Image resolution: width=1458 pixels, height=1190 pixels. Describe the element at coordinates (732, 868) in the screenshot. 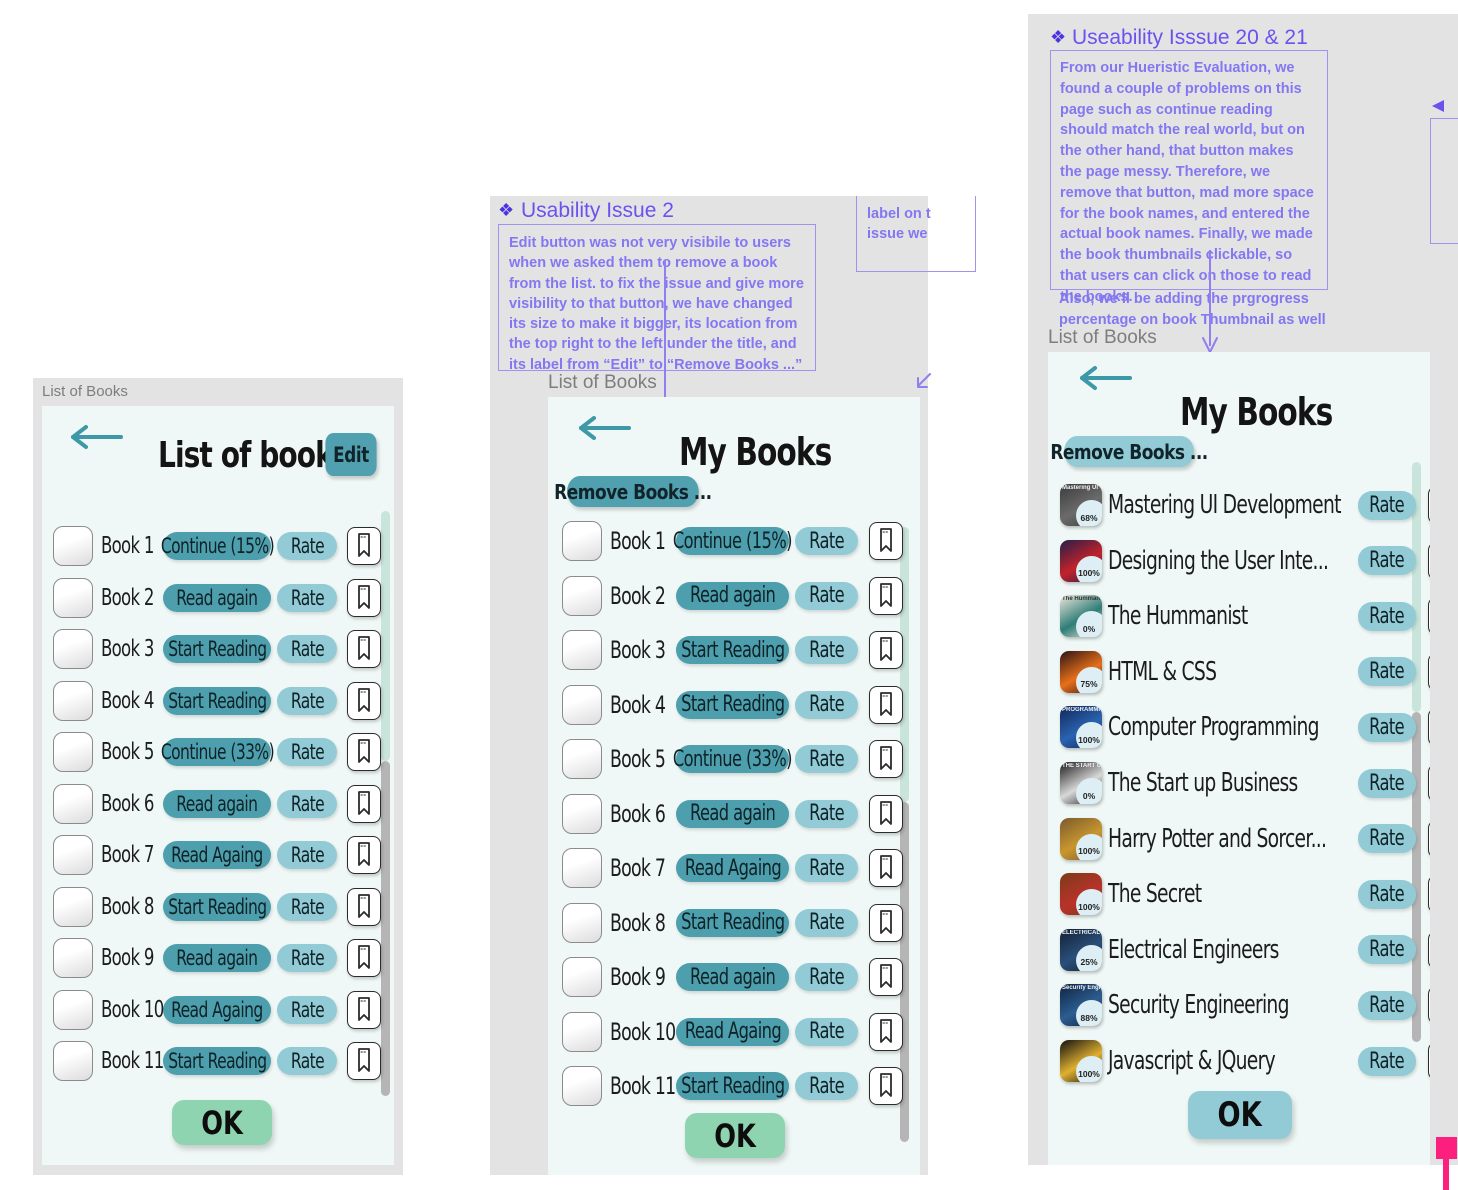

I see `book-row: Book 7 Read Againg Rate` at that location.